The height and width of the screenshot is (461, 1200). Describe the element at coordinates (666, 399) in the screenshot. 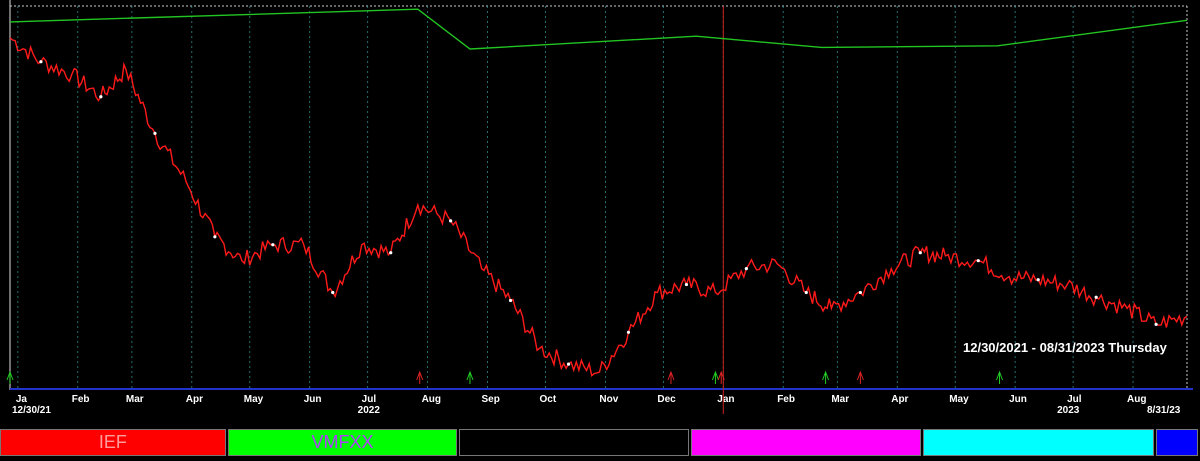

I see `month-tick-label: Dec` at that location.